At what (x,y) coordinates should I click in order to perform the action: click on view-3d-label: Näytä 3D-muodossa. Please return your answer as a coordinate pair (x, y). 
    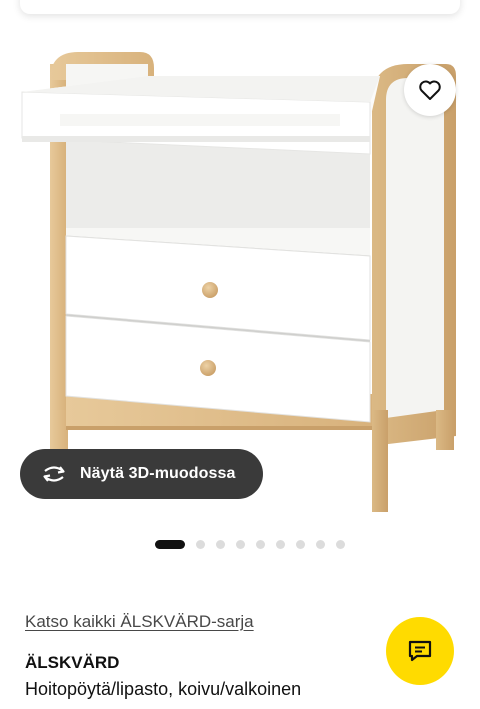
    Looking at the image, I should click on (158, 473).